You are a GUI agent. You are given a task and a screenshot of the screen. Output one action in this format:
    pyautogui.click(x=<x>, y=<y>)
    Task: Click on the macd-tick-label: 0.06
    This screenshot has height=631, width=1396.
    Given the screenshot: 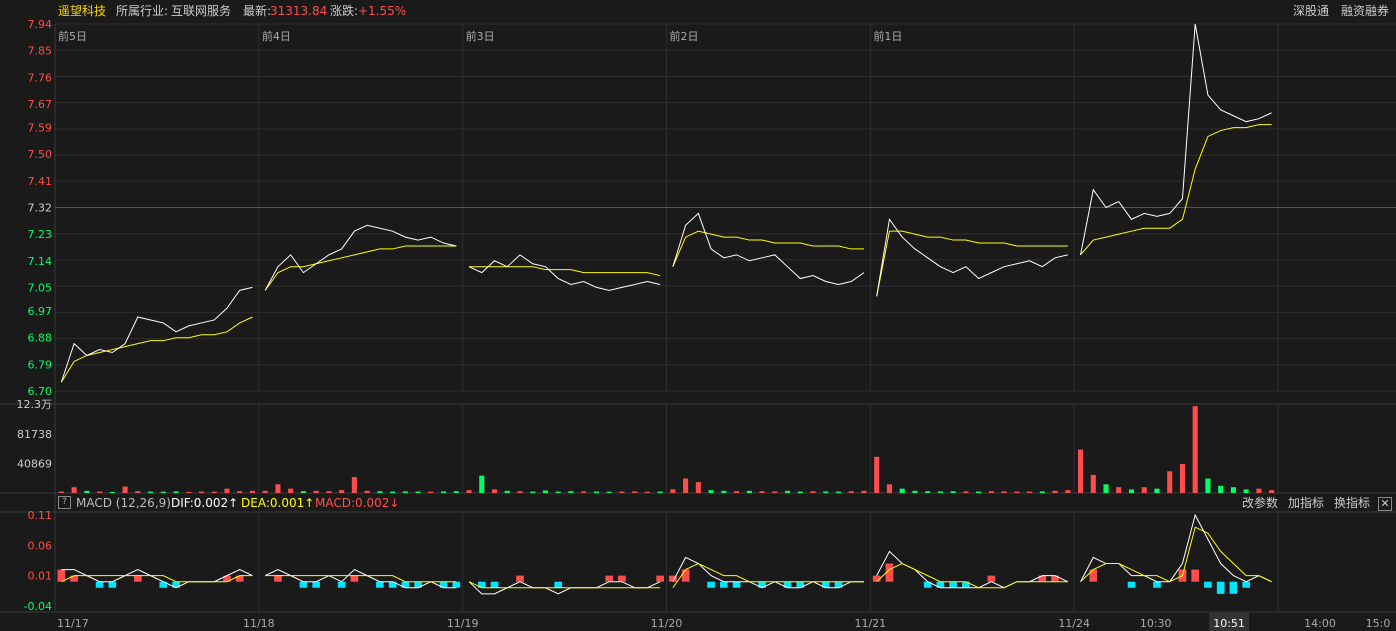 What is the action you would take?
    pyautogui.click(x=40, y=545)
    